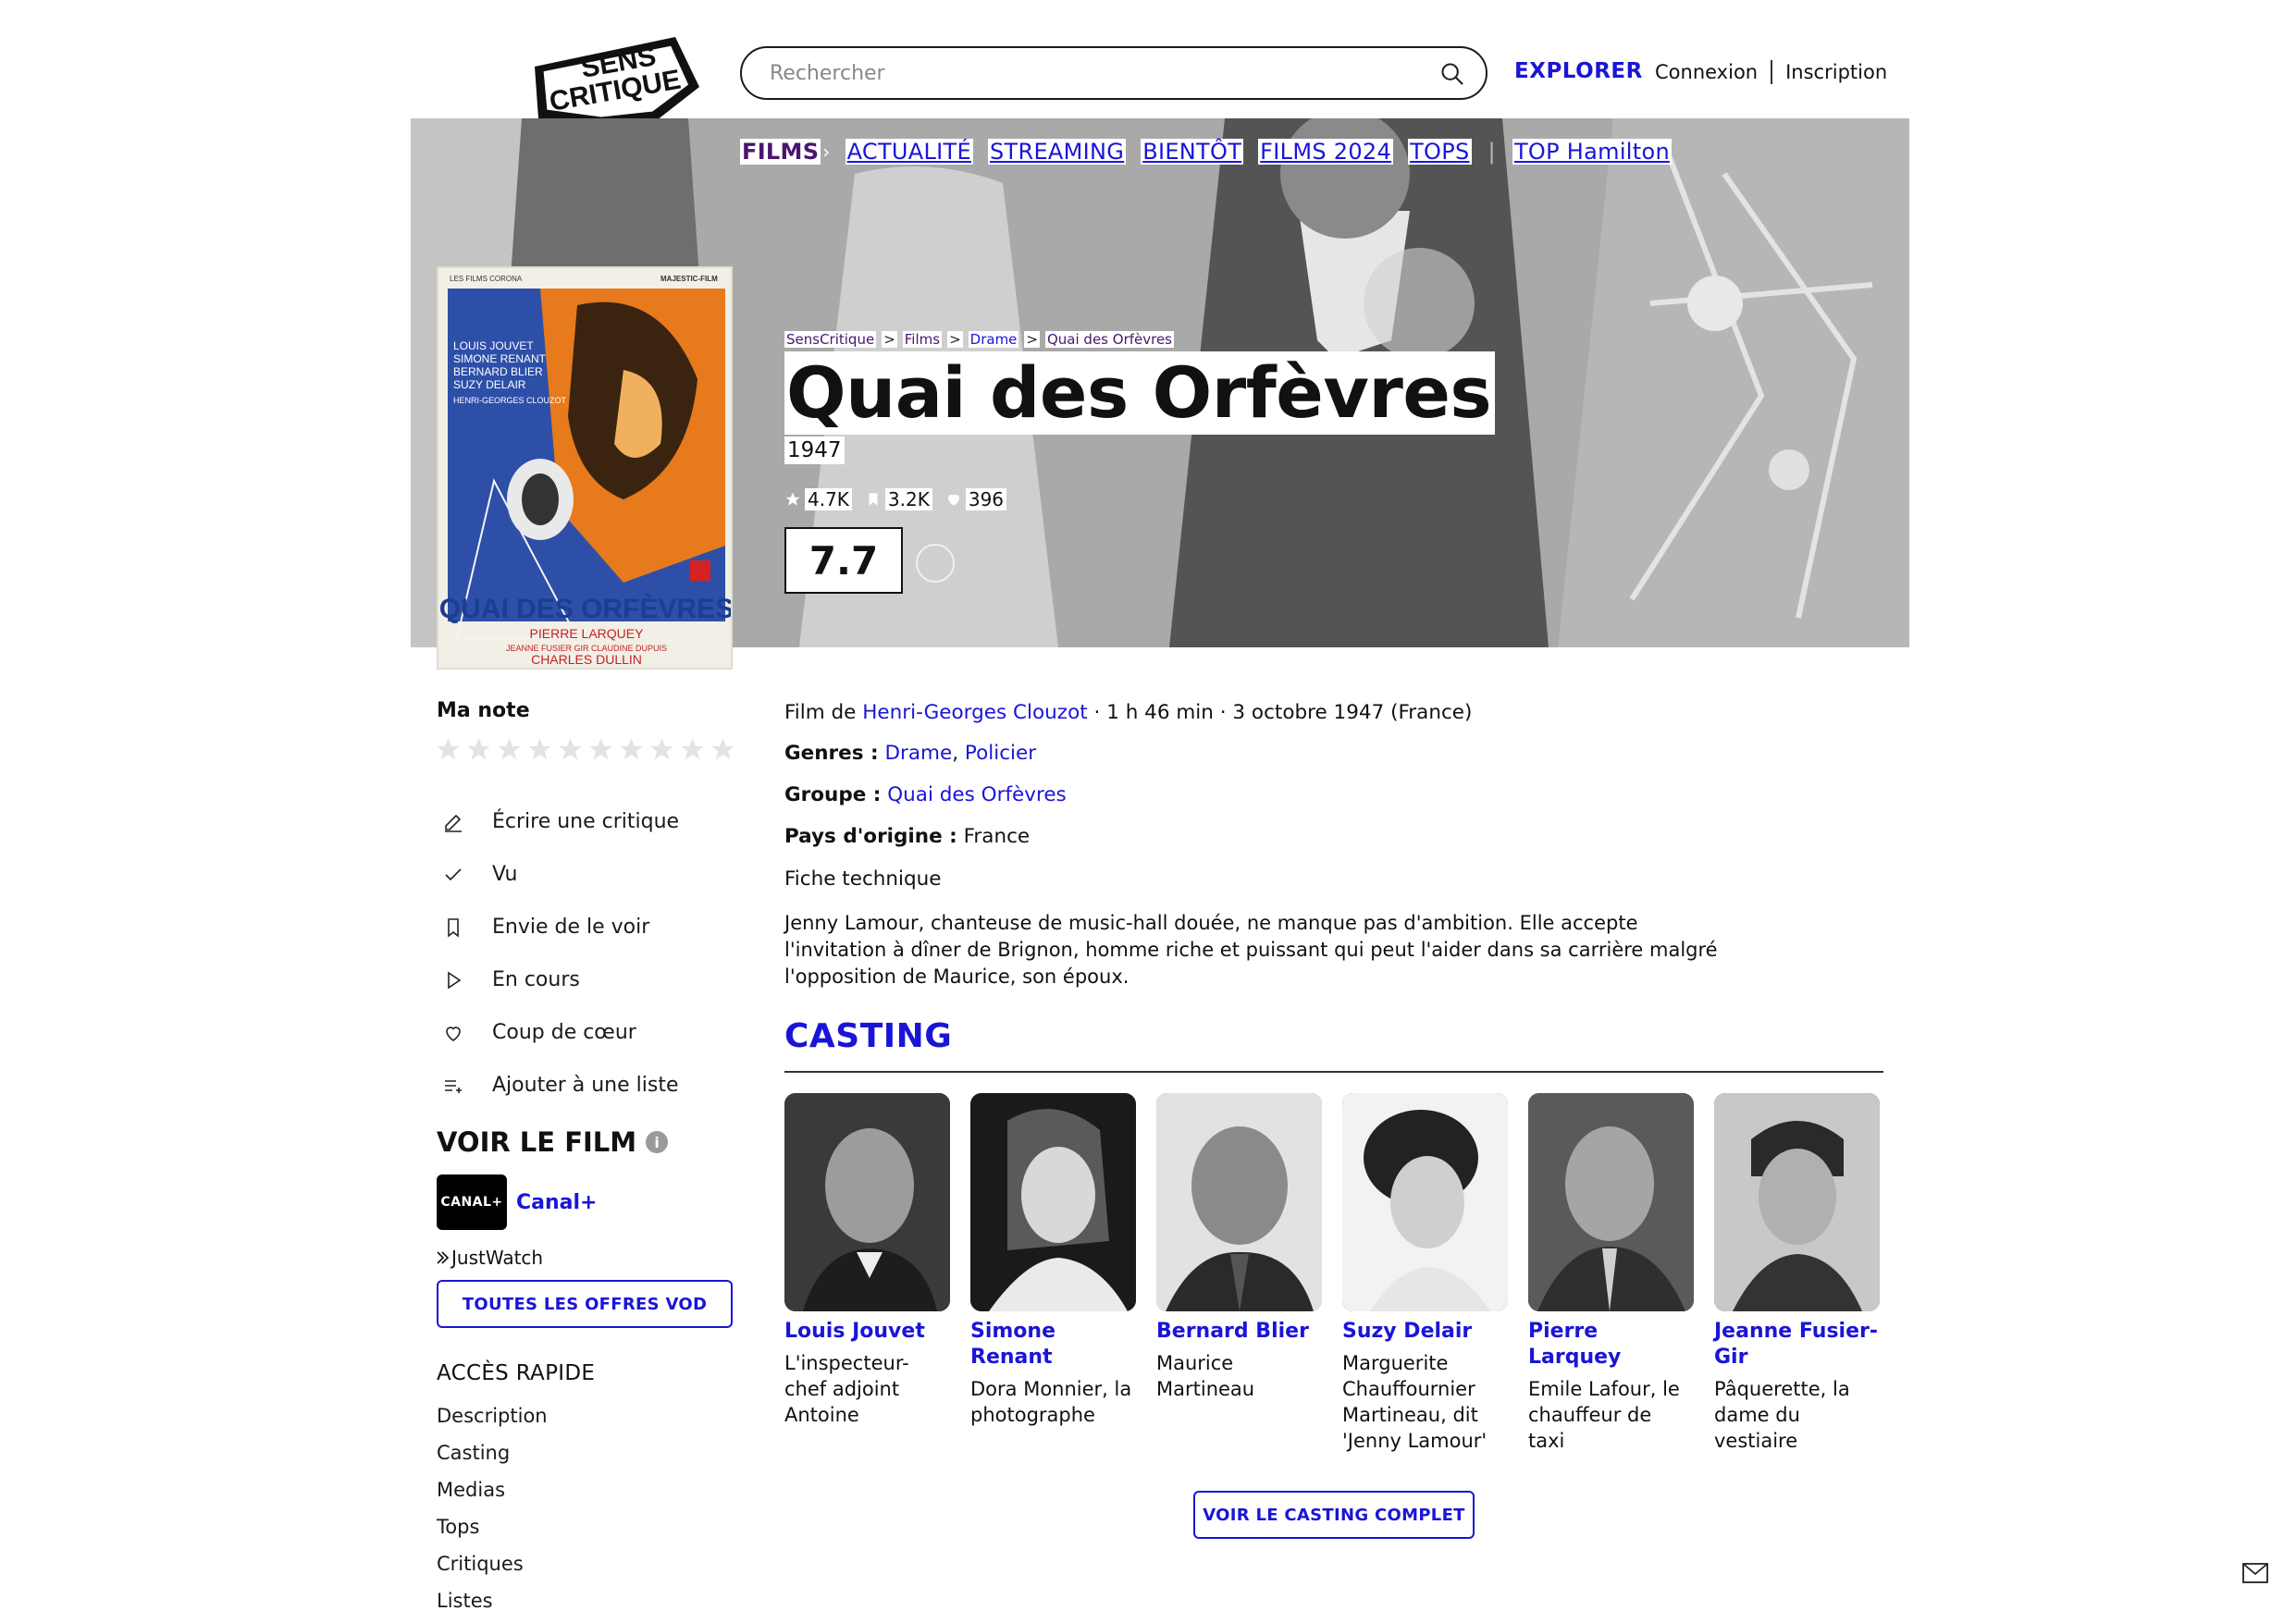 This screenshot has height=1623, width=2296. Describe the element at coordinates (863, 879) in the screenshot. I see `technical-sheet-link: Fiche technique` at that location.